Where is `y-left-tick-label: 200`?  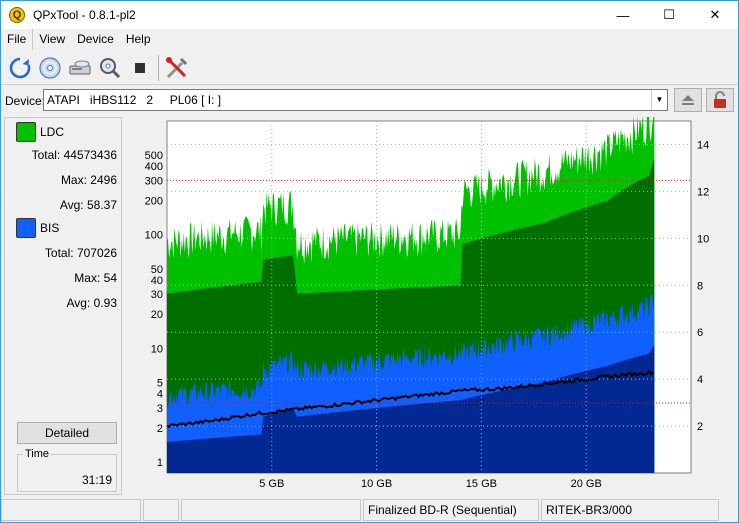
y-left-tick-label: 200 is located at coordinates (154, 201).